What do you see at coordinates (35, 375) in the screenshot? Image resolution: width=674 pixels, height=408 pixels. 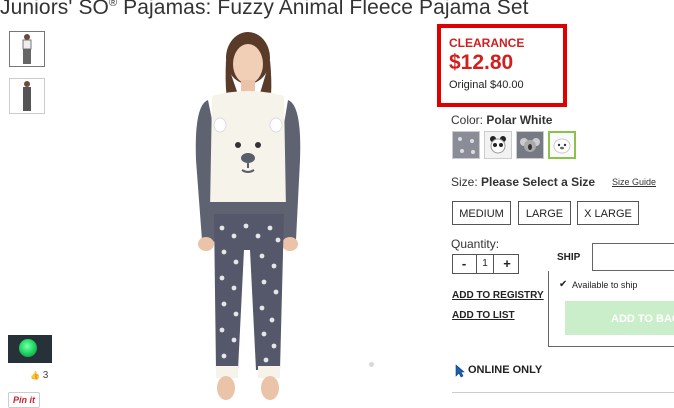 I see `thumbs-up-icon: 👍` at bounding box center [35, 375].